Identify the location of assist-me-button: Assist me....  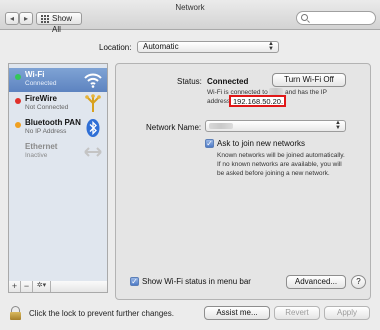
(237, 313).